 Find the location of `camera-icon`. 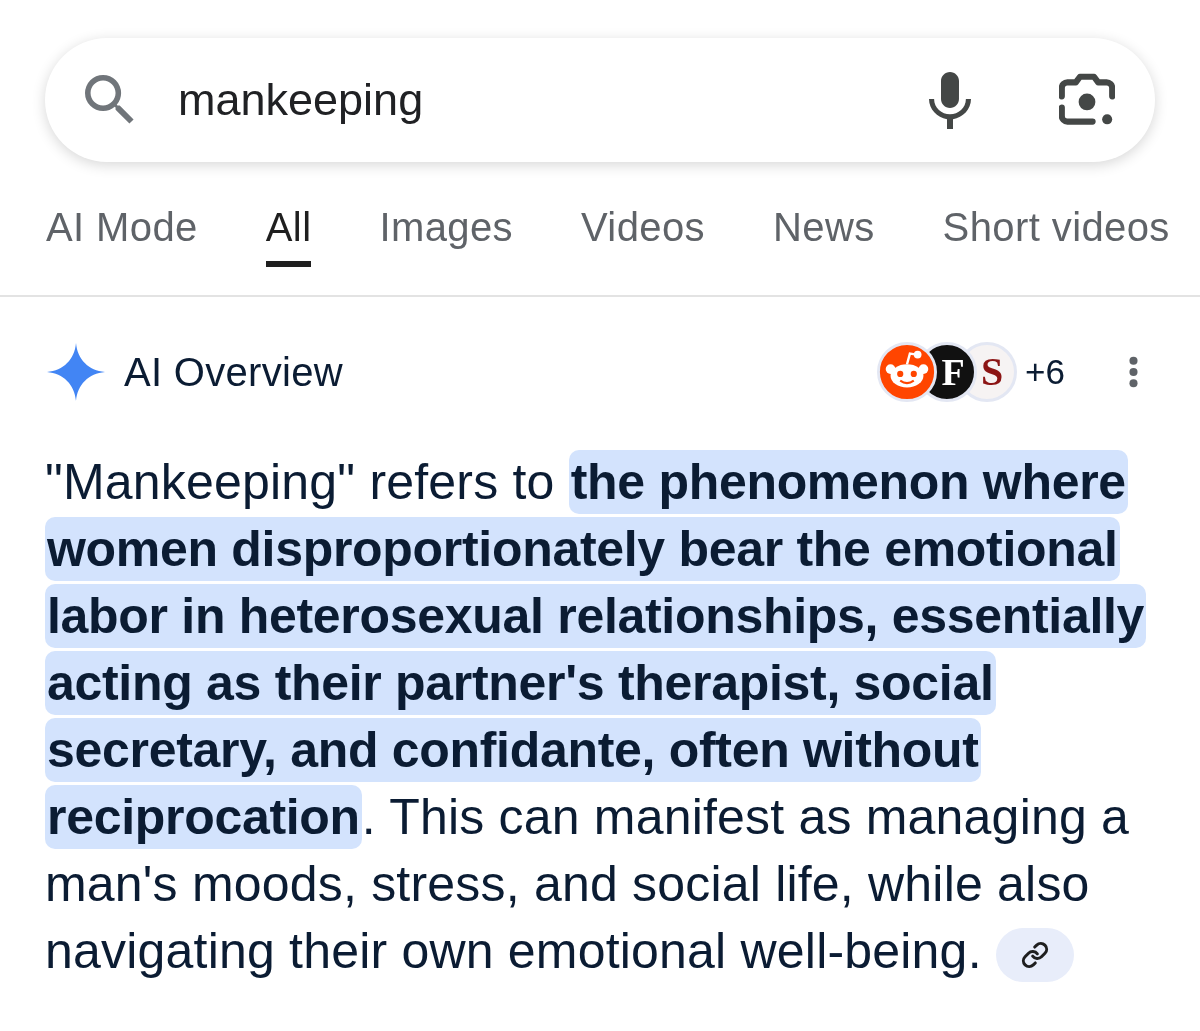

camera-icon is located at coordinates (1087, 100).